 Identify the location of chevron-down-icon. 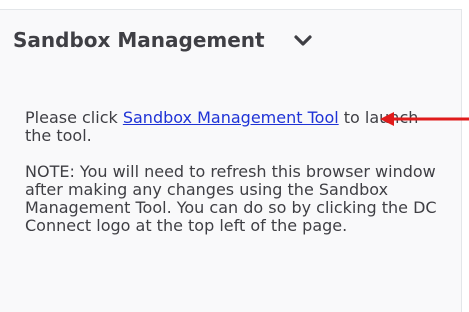
(303, 40).